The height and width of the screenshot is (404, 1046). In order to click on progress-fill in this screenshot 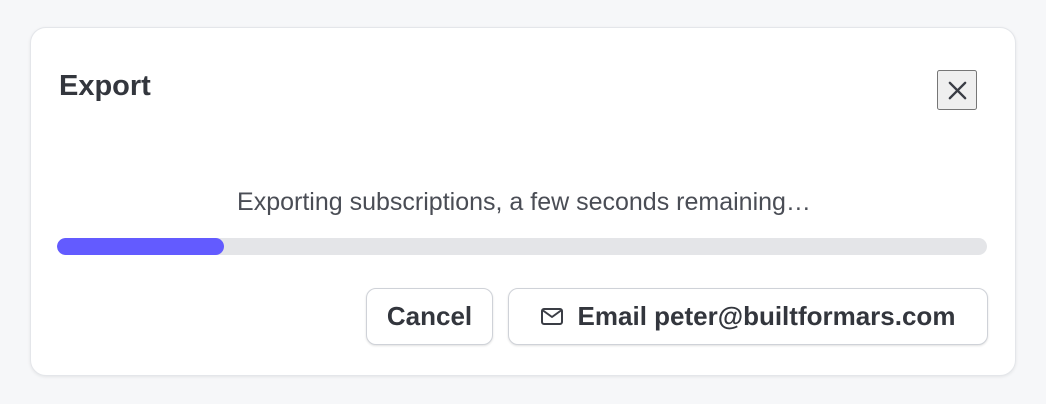, I will do `click(141, 246)`.